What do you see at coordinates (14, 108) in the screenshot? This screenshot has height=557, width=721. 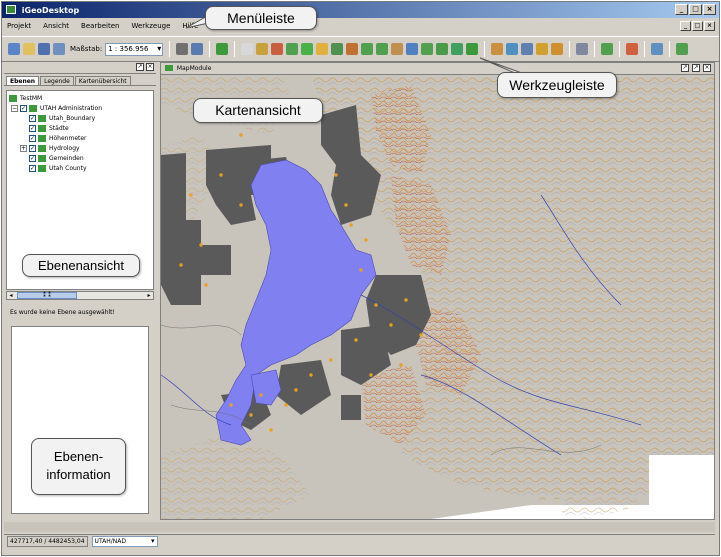 I see `collapse-icon: −` at bounding box center [14, 108].